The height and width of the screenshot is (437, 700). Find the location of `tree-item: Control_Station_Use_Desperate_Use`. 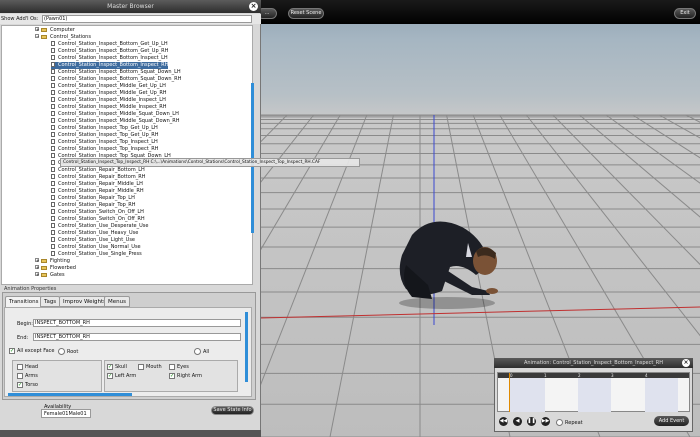

tree-item: Control_Station_Use_Desperate_Use is located at coordinates (99, 226).